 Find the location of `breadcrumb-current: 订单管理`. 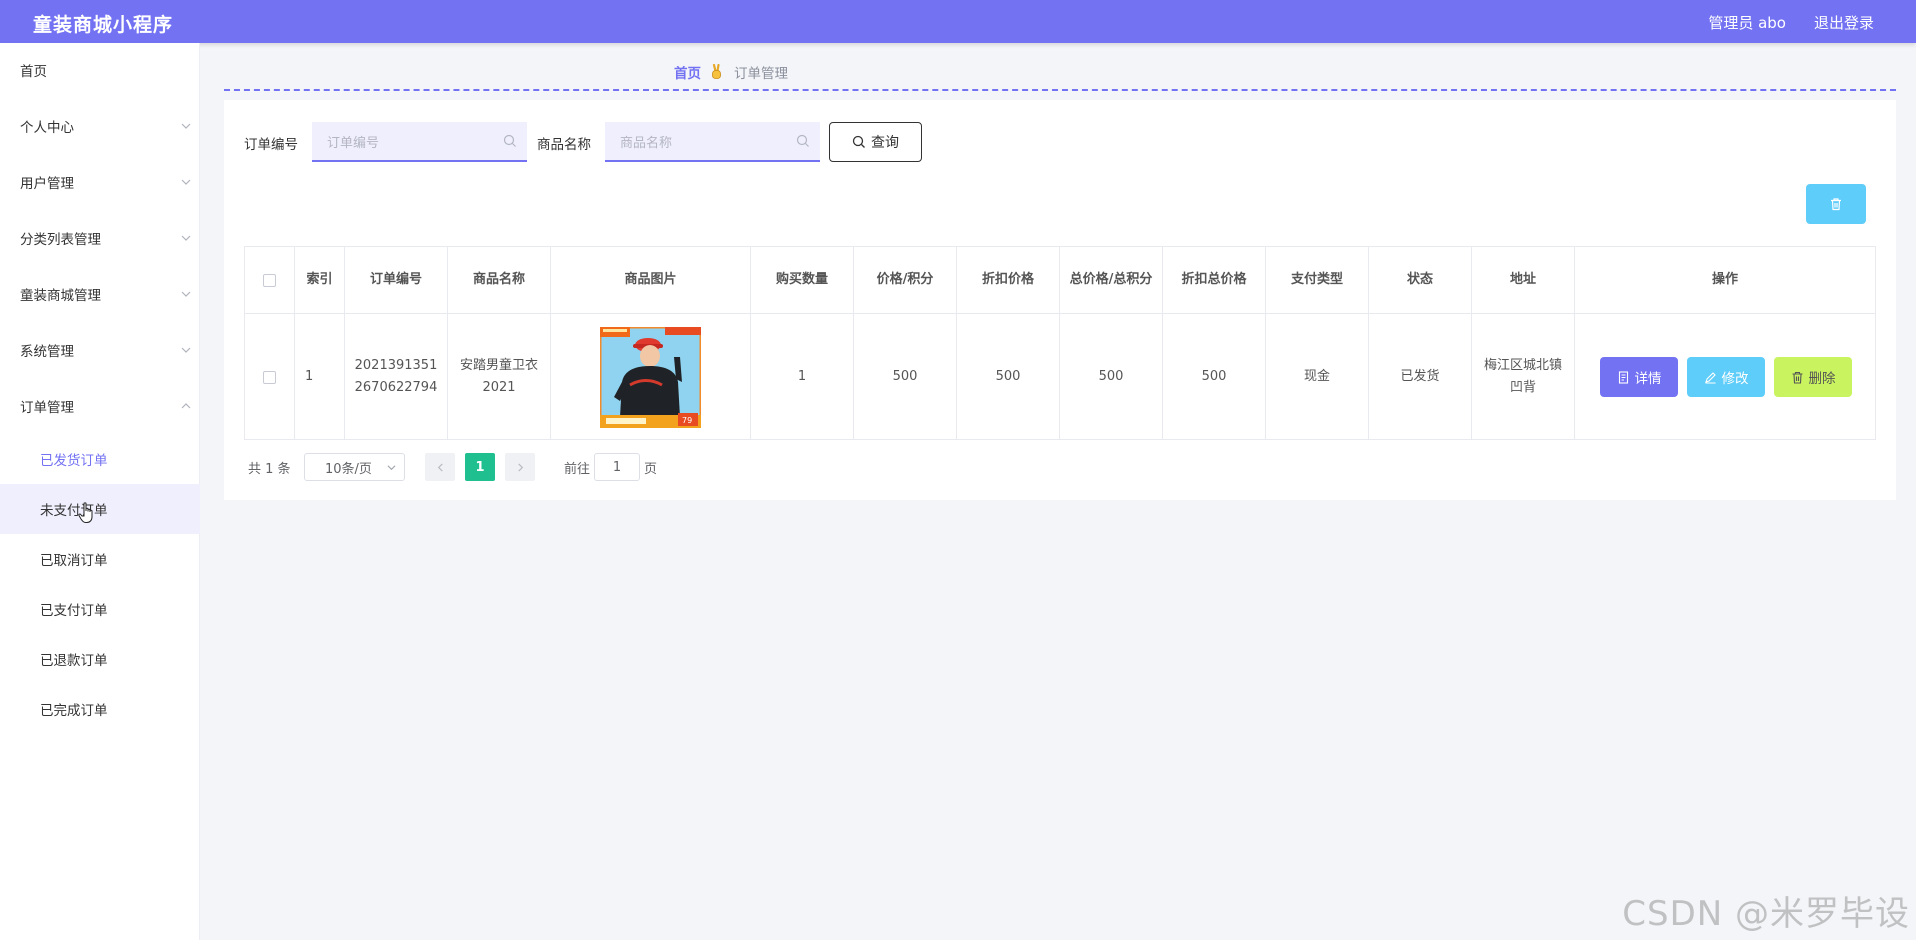

breadcrumb-current: 订单管理 is located at coordinates (761, 74).